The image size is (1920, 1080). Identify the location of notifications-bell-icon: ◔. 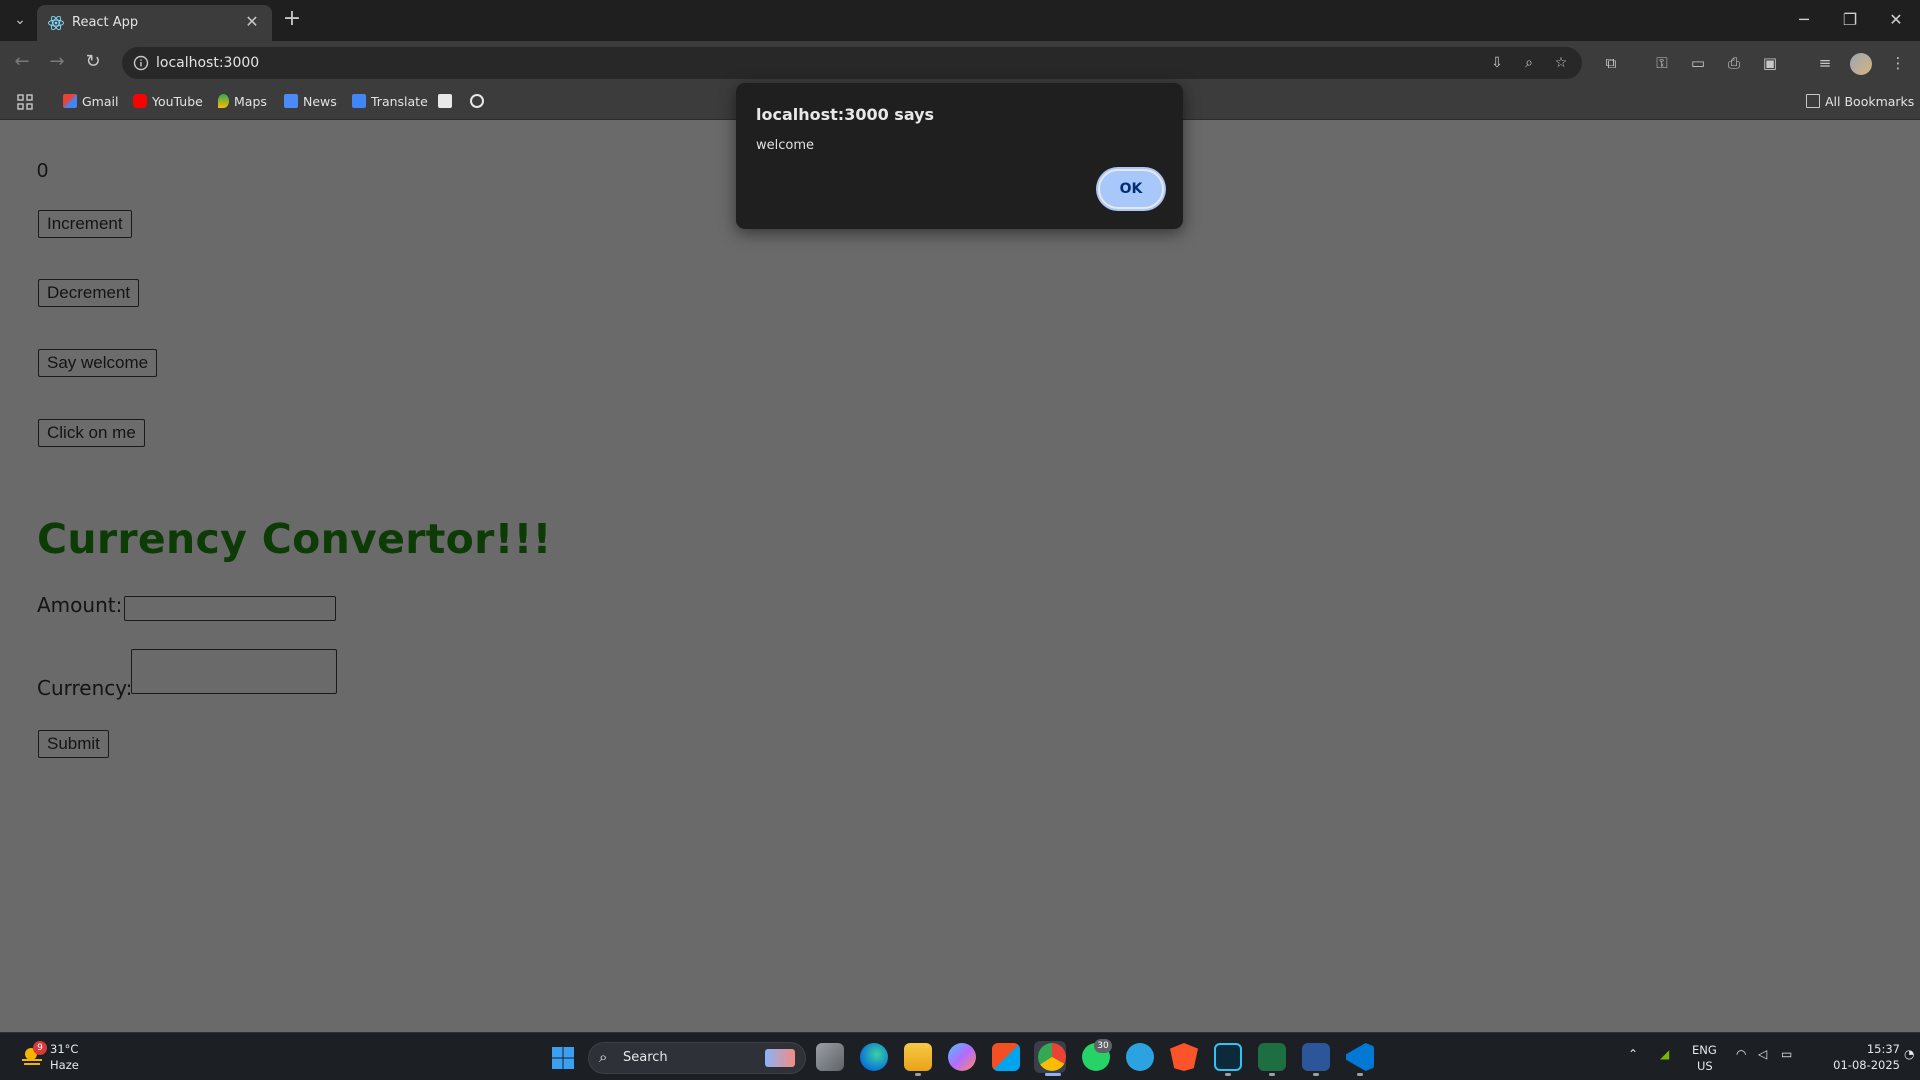
(1909, 1054).